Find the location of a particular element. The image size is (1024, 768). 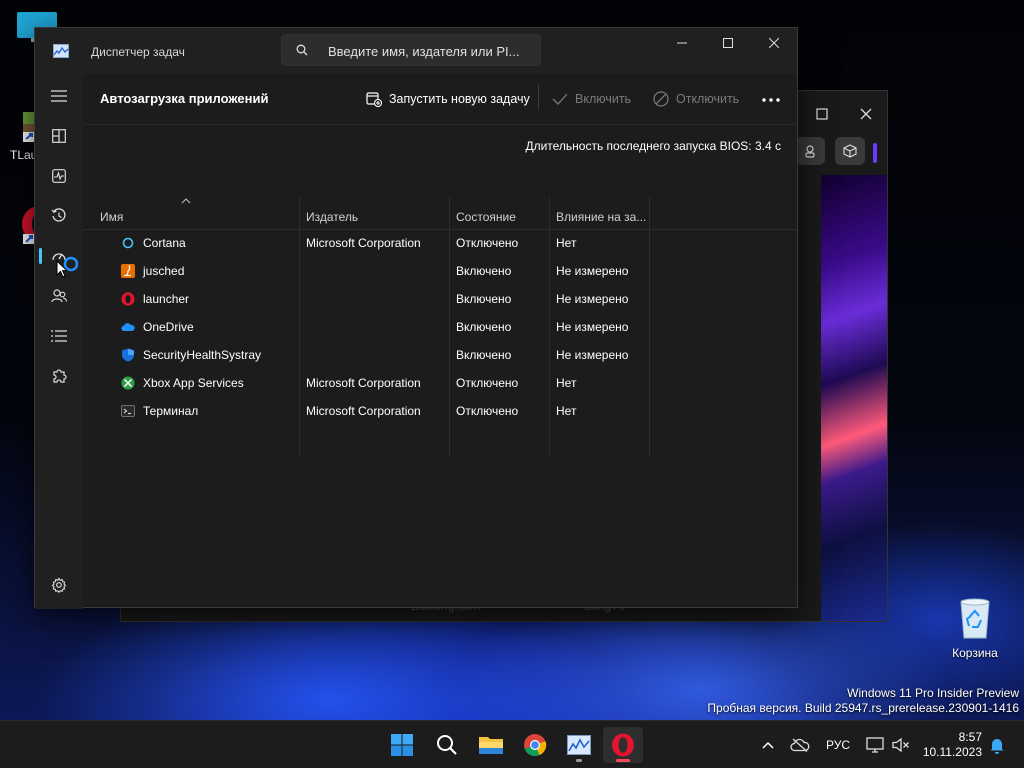

gear-icon is located at coordinates (59, 585).